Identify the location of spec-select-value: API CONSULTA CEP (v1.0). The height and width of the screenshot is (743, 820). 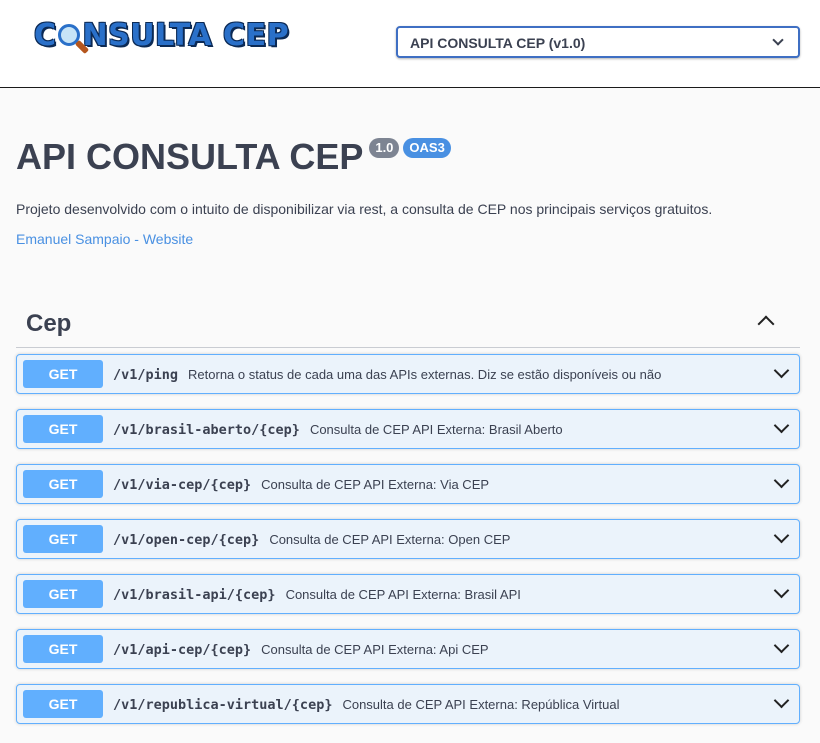
(498, 43).